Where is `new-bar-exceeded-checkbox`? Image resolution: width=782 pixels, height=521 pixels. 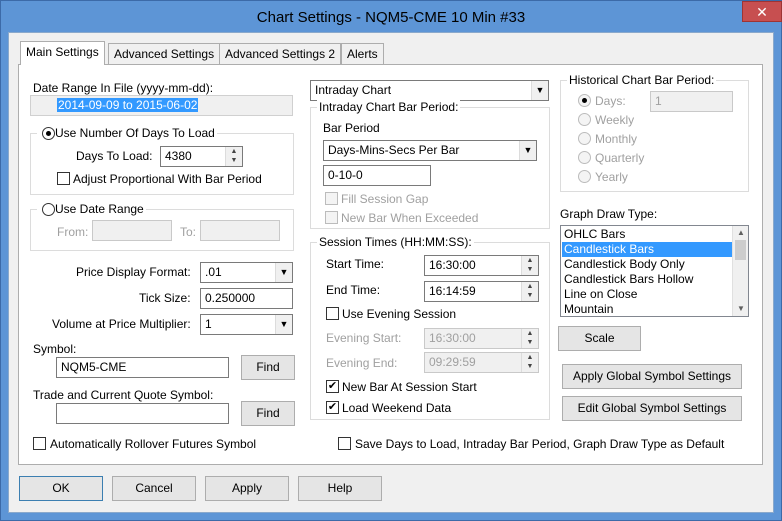 new-bar-exceeded-checkbox is located at coordinates (331, 217).